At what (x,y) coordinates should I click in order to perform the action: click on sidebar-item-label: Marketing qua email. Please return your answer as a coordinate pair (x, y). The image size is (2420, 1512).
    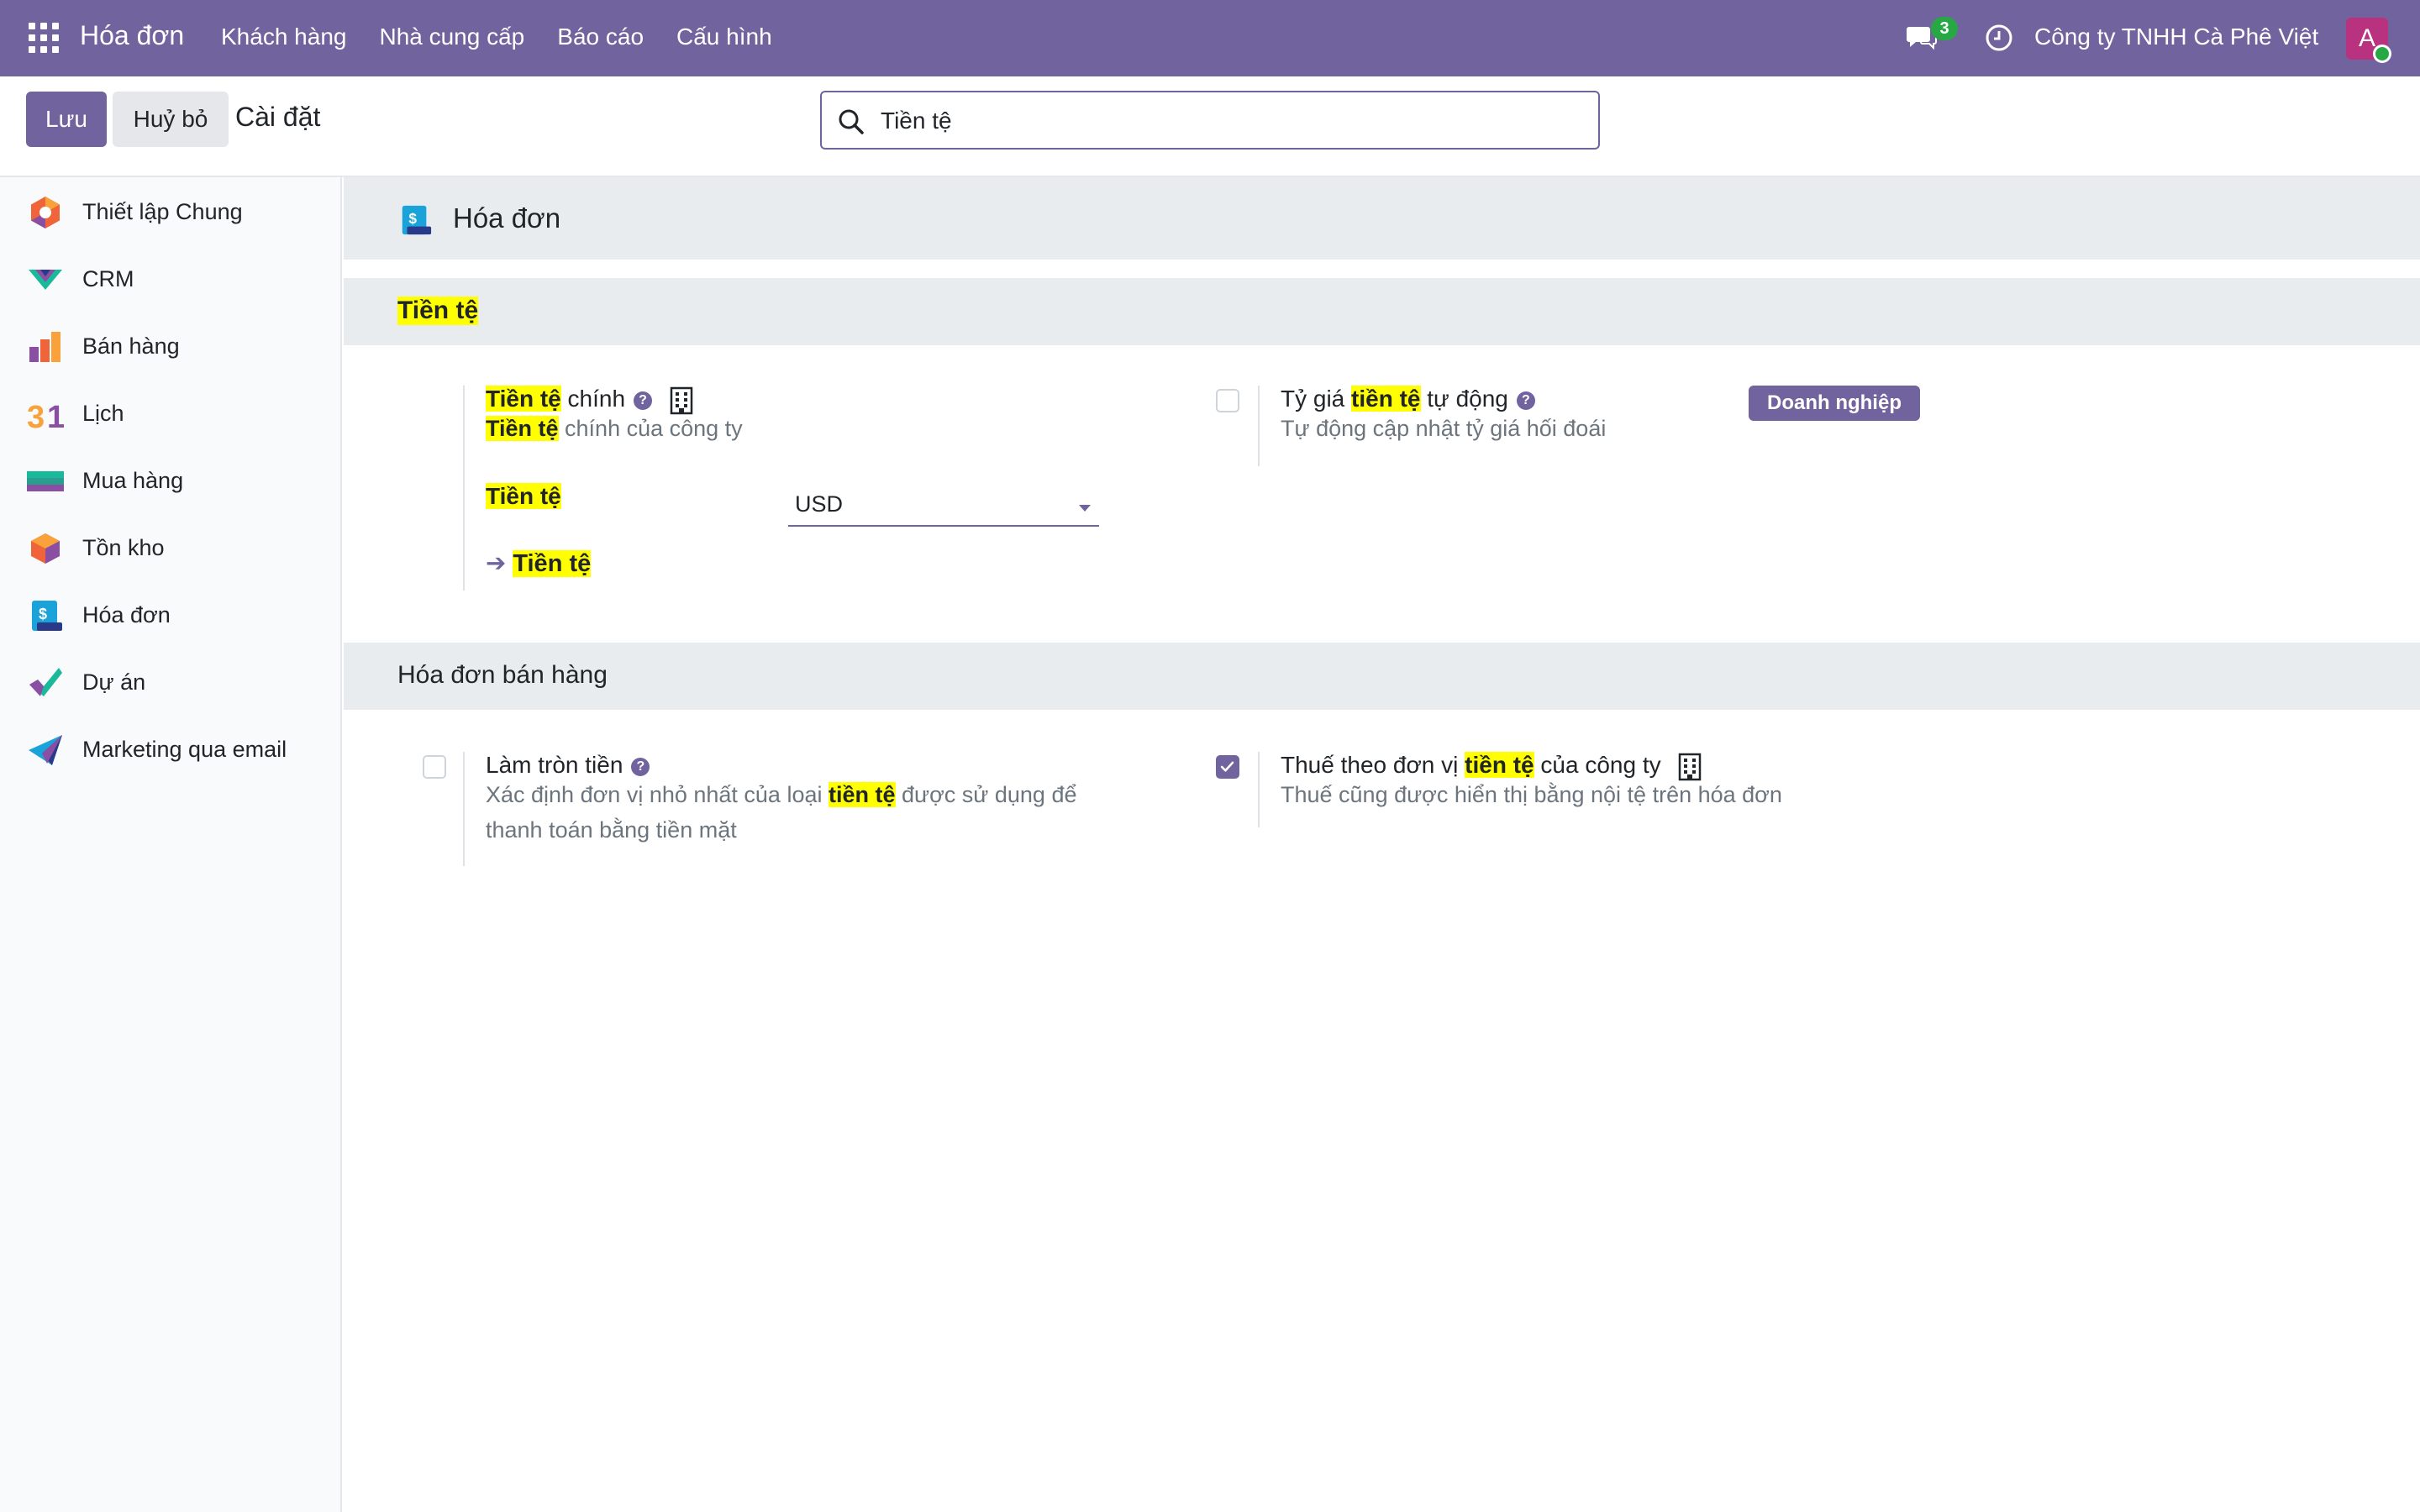
    Looking at the image, I should click on (184, 749).